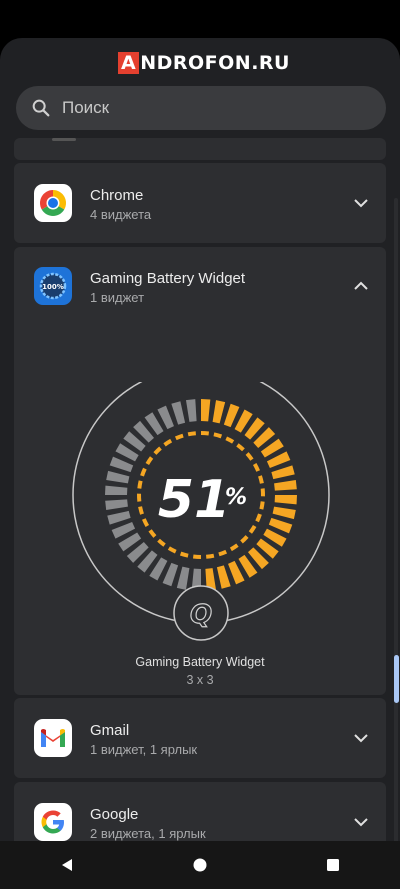  I want to click on gmail-icon, so click(53, 738).